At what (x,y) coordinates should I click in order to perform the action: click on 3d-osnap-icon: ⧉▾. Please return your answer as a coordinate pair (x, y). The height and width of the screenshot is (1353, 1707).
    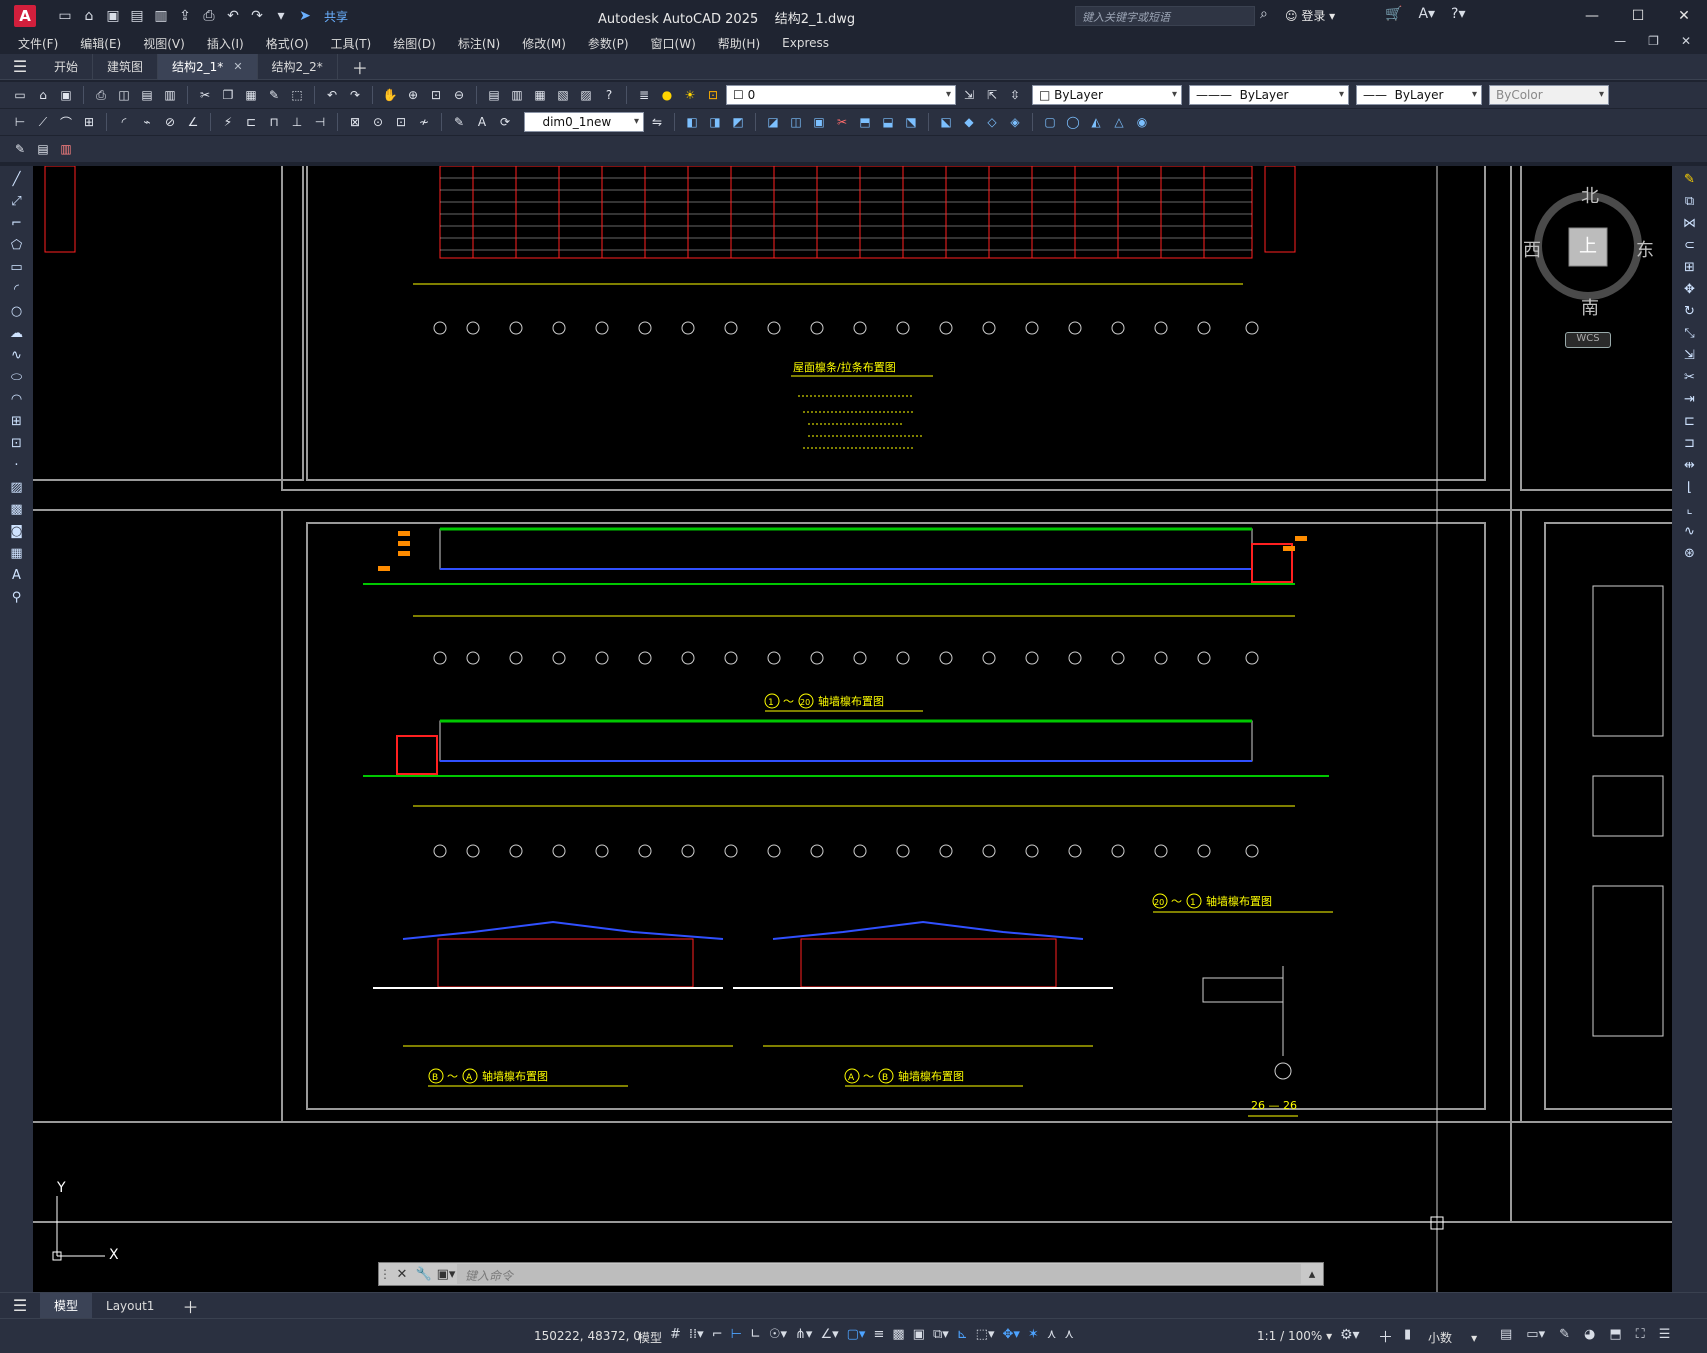
    Looking at the image, I should click on (941, 1334).